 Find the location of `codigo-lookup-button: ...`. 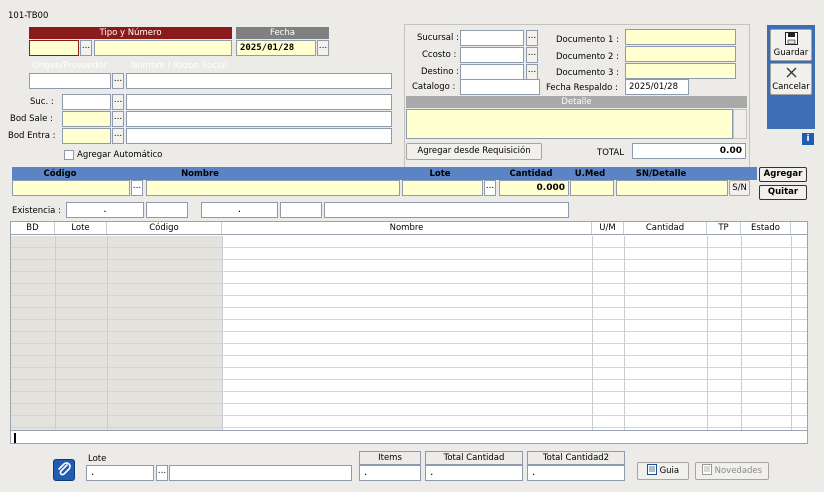

codigo-lookup-button: ... is located at coordinates (137, 188).